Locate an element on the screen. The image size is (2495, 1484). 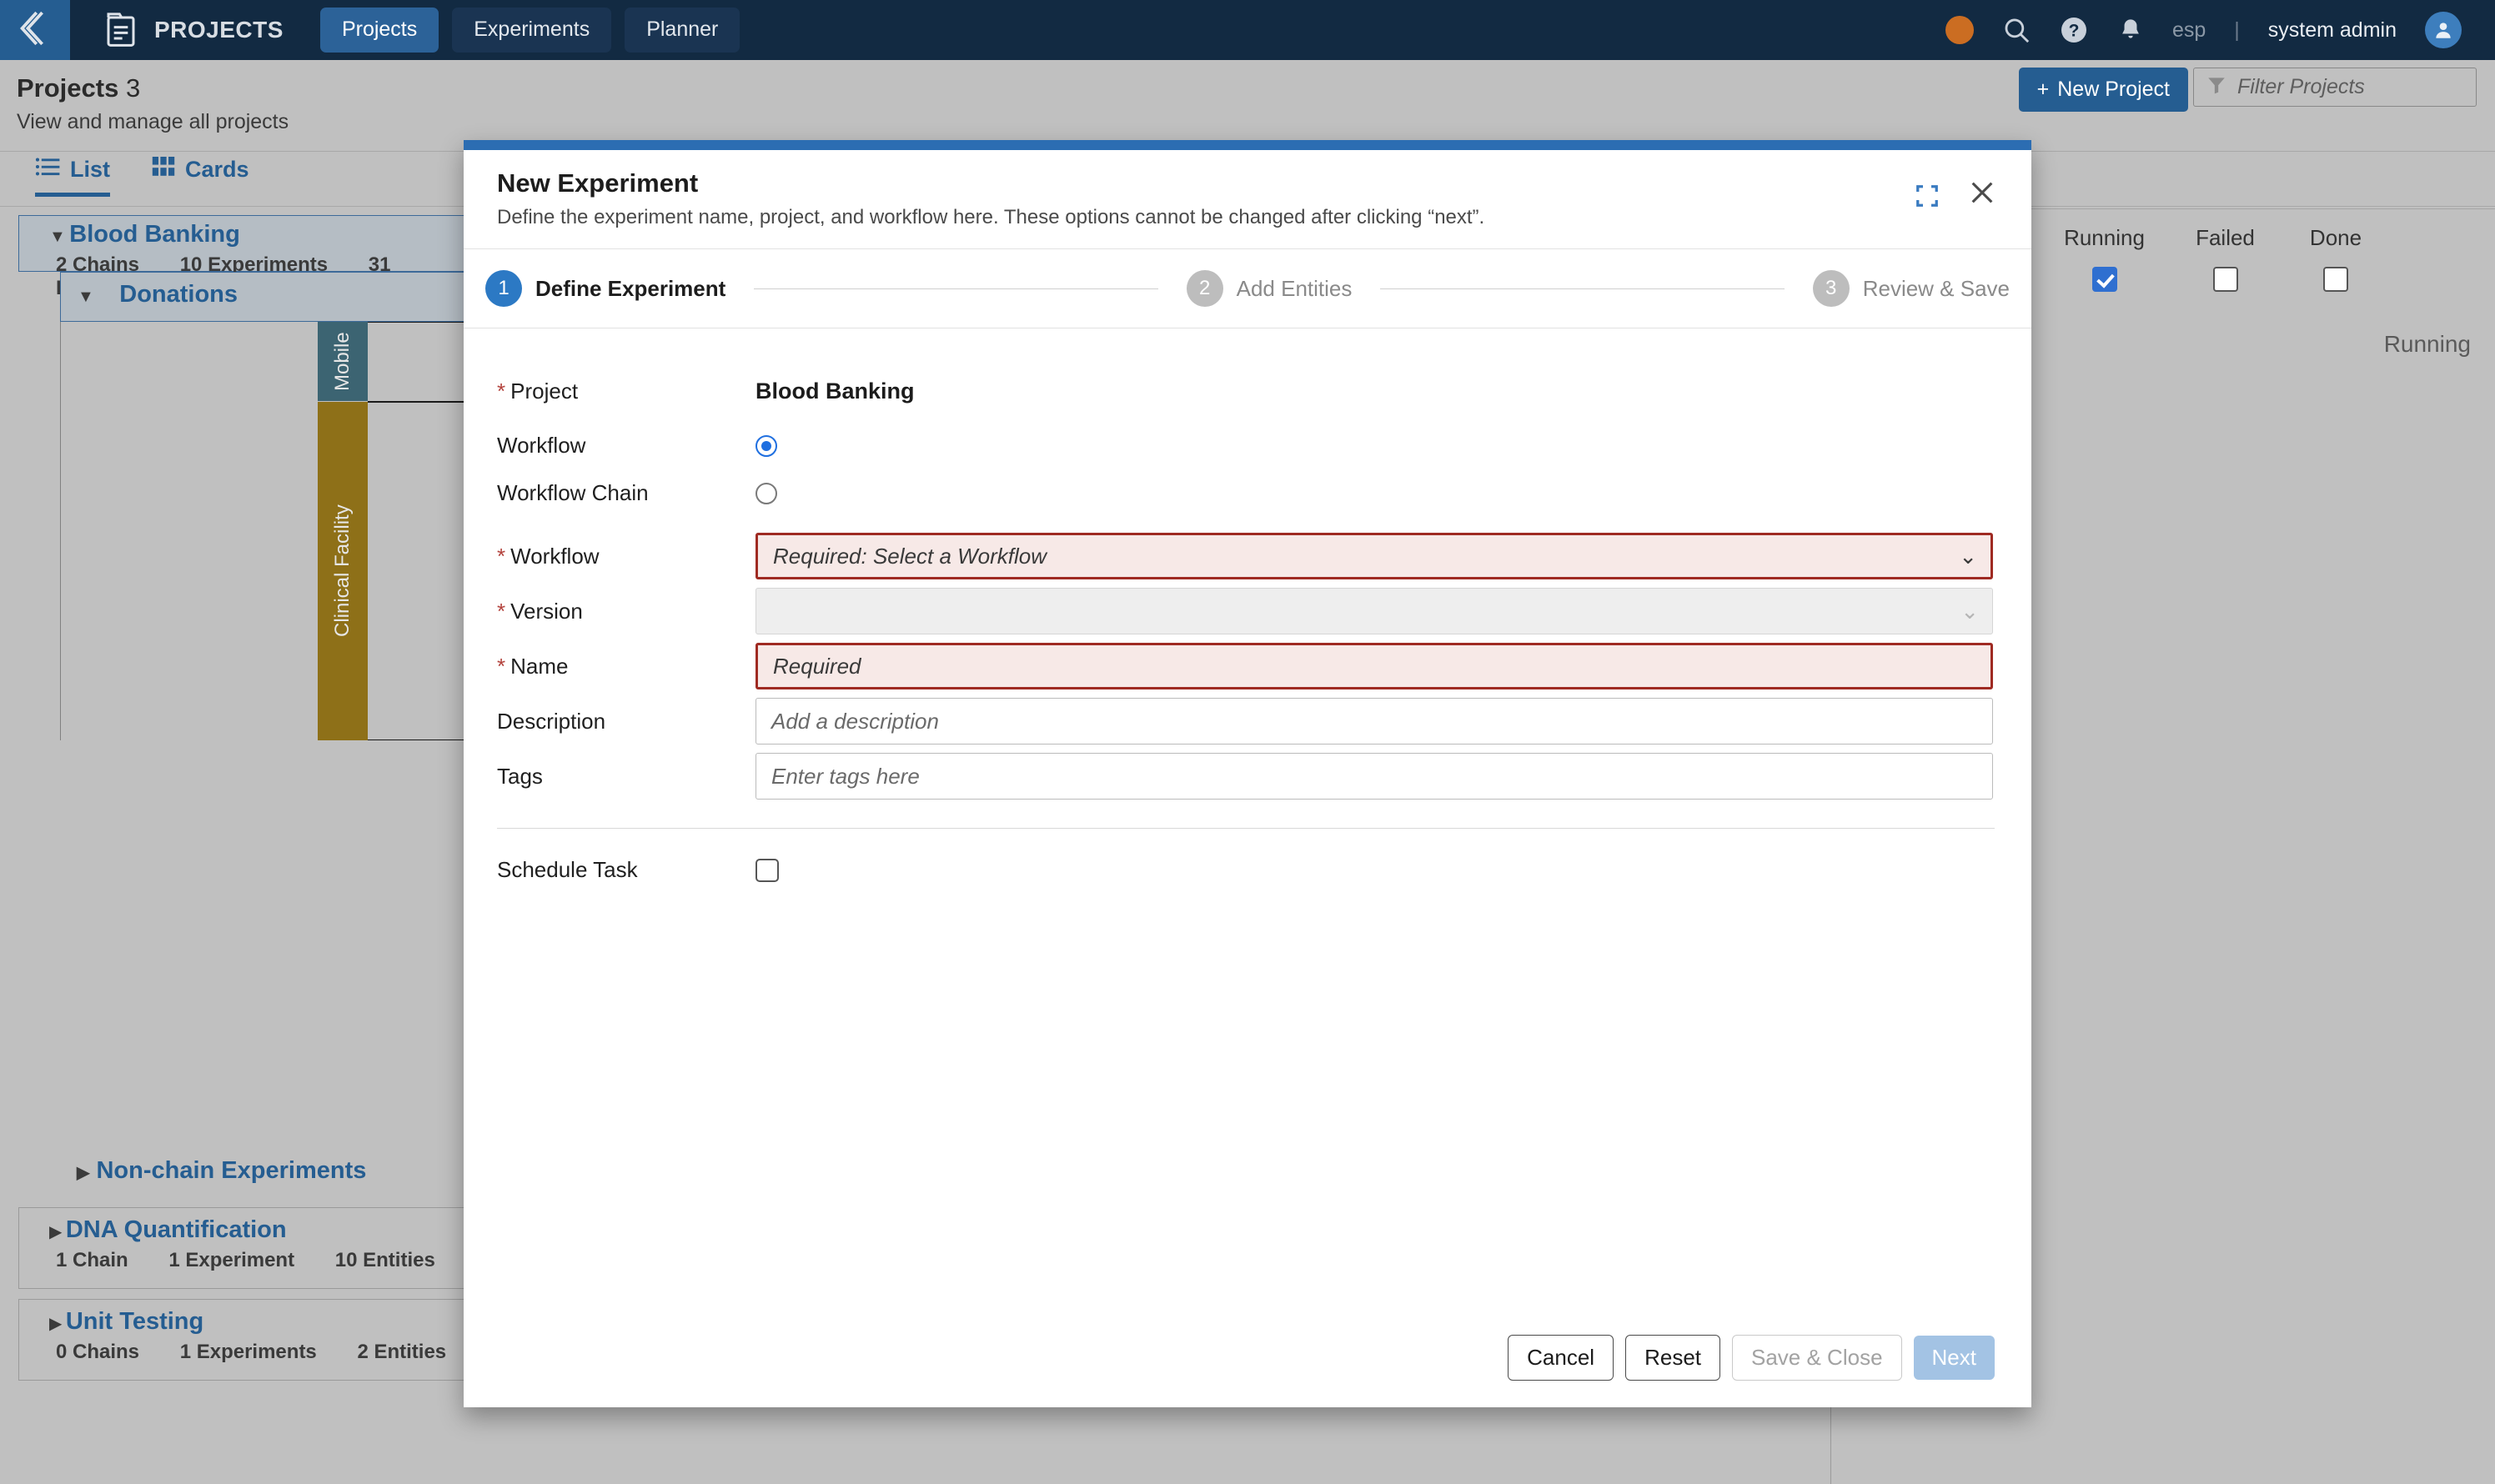
chain-bar-mobile: Mobile is located at coordinates (343, 361).